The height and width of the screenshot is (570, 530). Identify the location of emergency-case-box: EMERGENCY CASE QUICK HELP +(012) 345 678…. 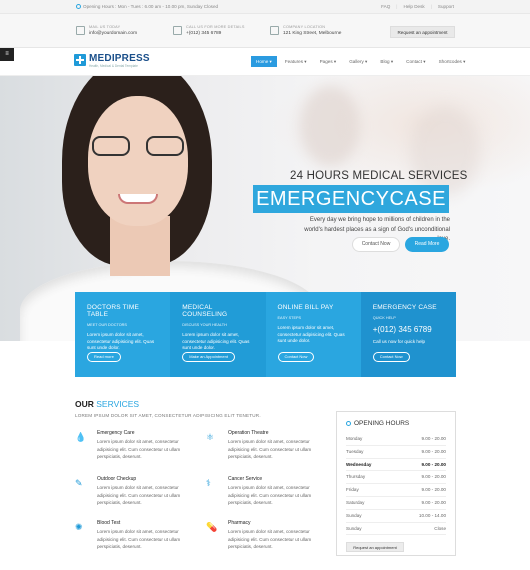
(408, 334).